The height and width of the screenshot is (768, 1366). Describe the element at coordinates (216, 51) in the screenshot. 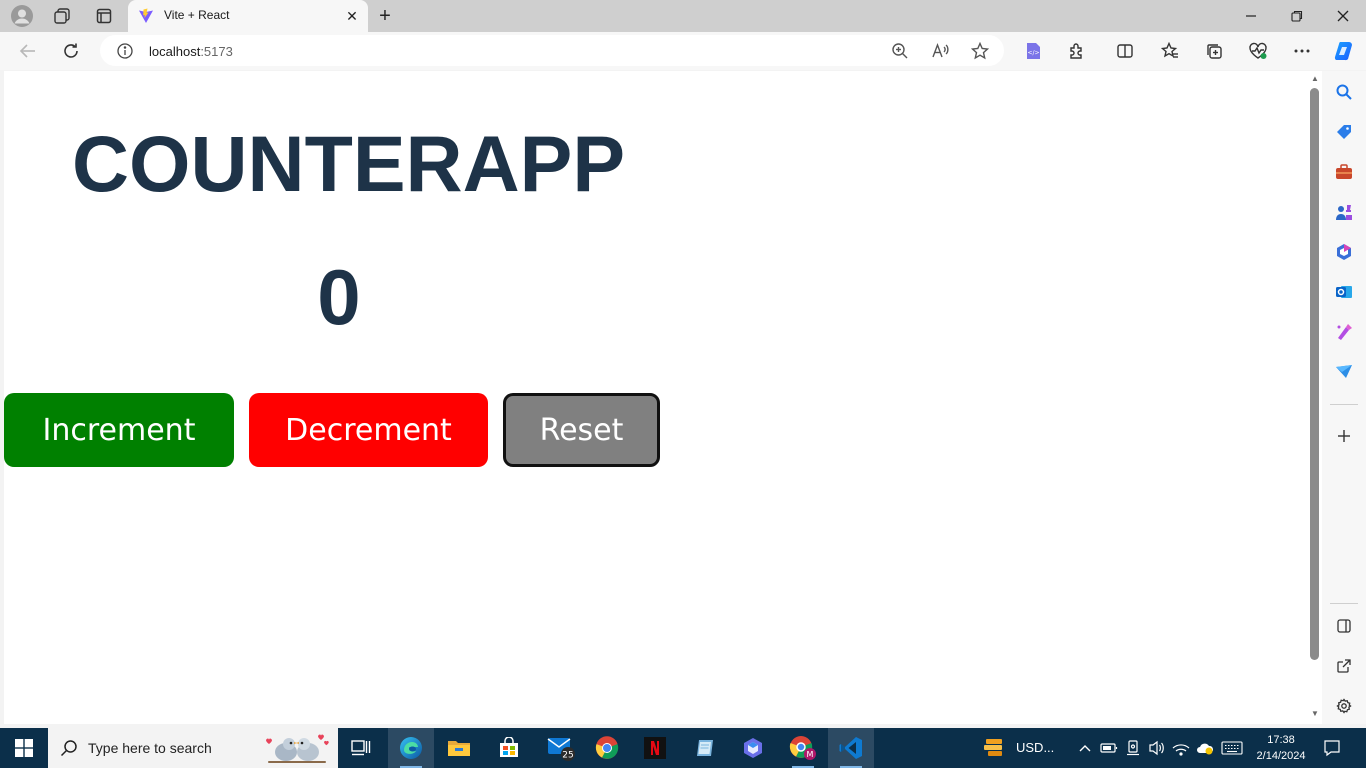

I see `url-port: :5173` at that location.